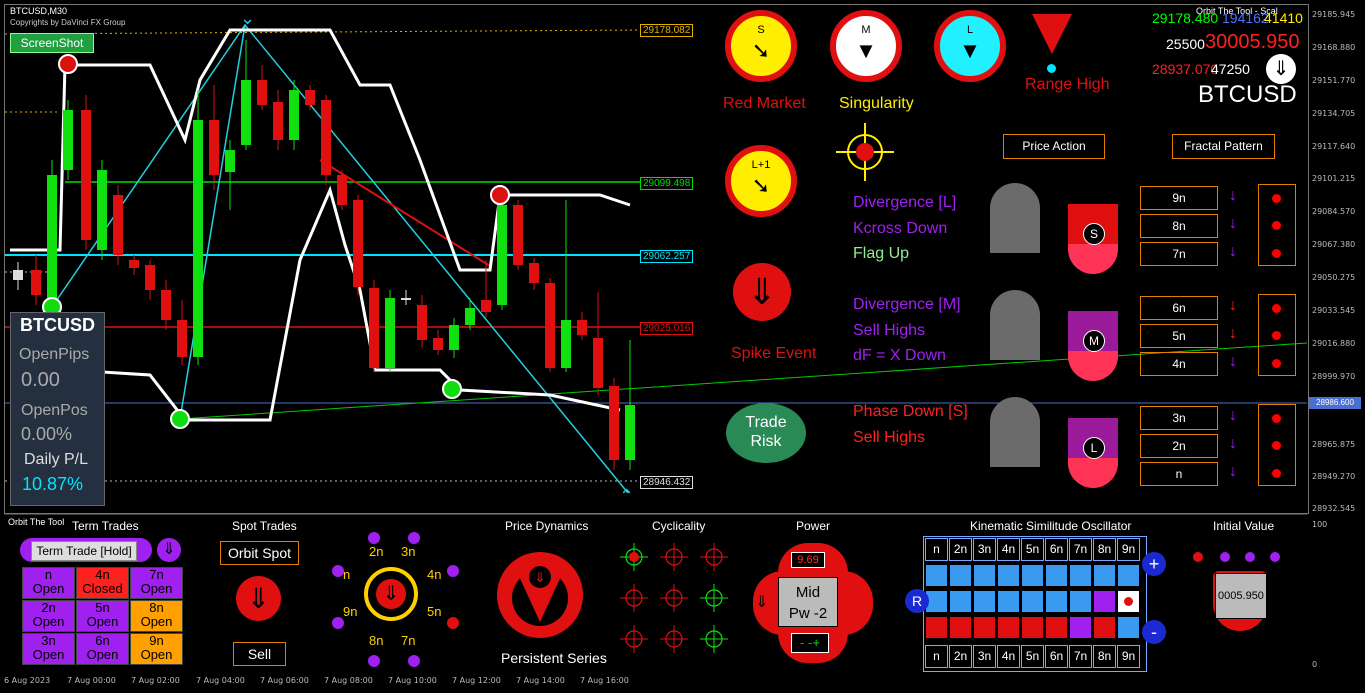  What do you see at coordinates (1334, 211) in the screenshot?
I see `price-axis-label: 29084.570` at bounding box center [1334, 211].